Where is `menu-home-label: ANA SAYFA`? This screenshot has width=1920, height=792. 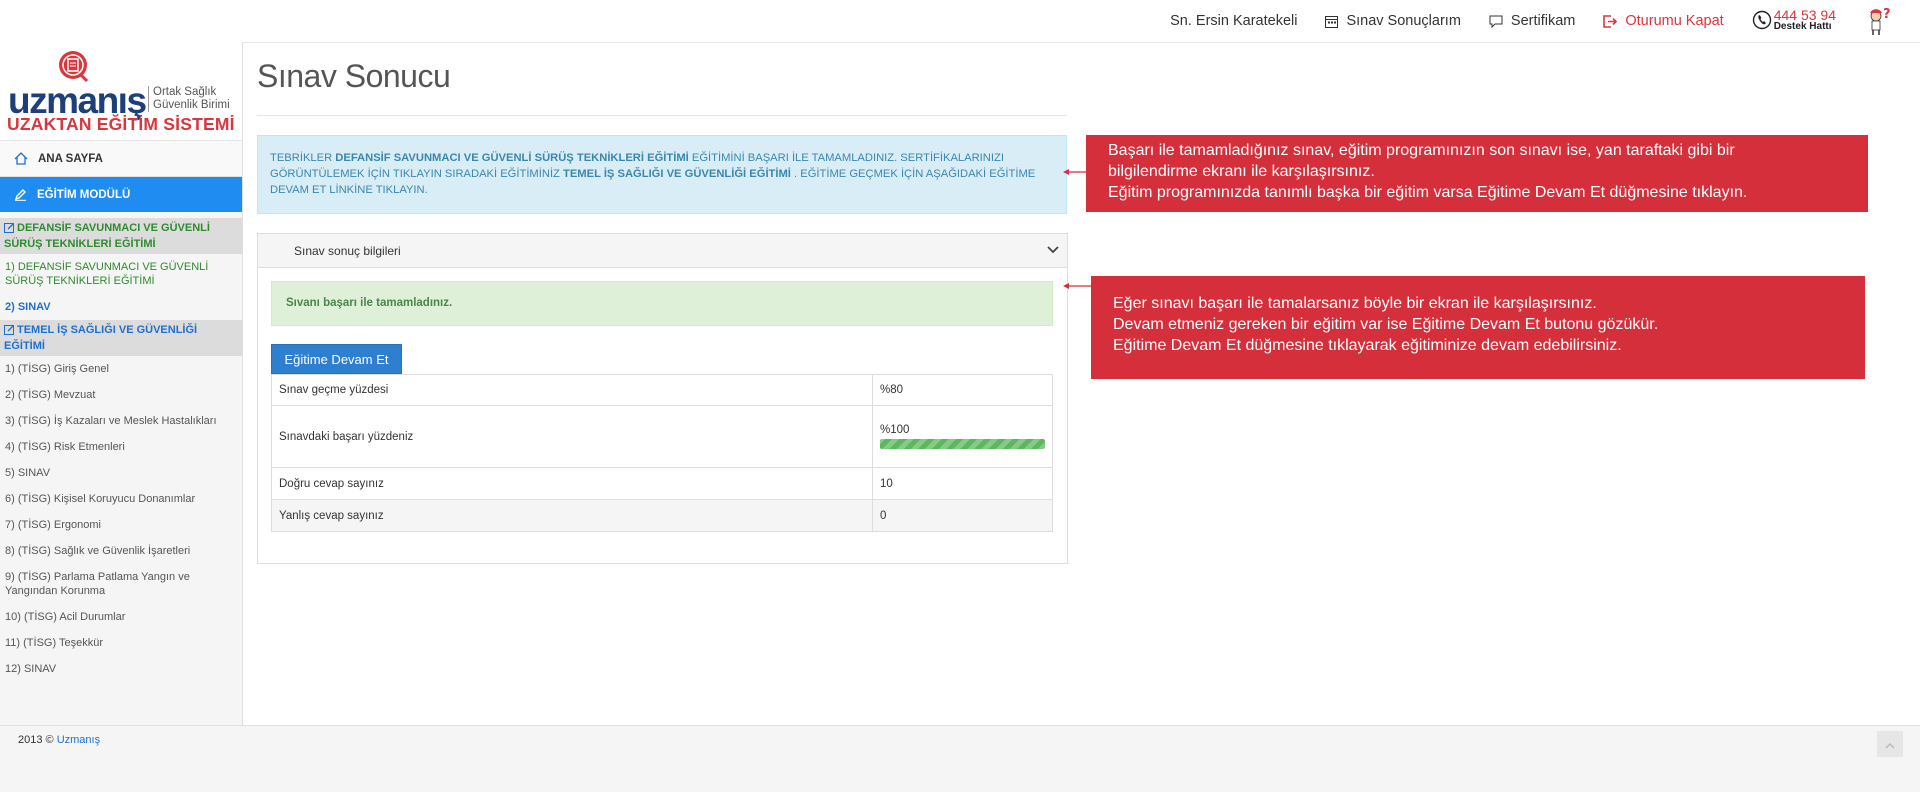 menu-home-label: ANA SAYFA is located at coordinates (70, 158).